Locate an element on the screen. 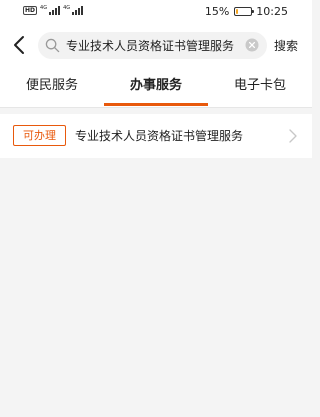 This screenshot has width=320, height=417. tab-affairs-services: 办事服务 is located at coordinates (156, 87).